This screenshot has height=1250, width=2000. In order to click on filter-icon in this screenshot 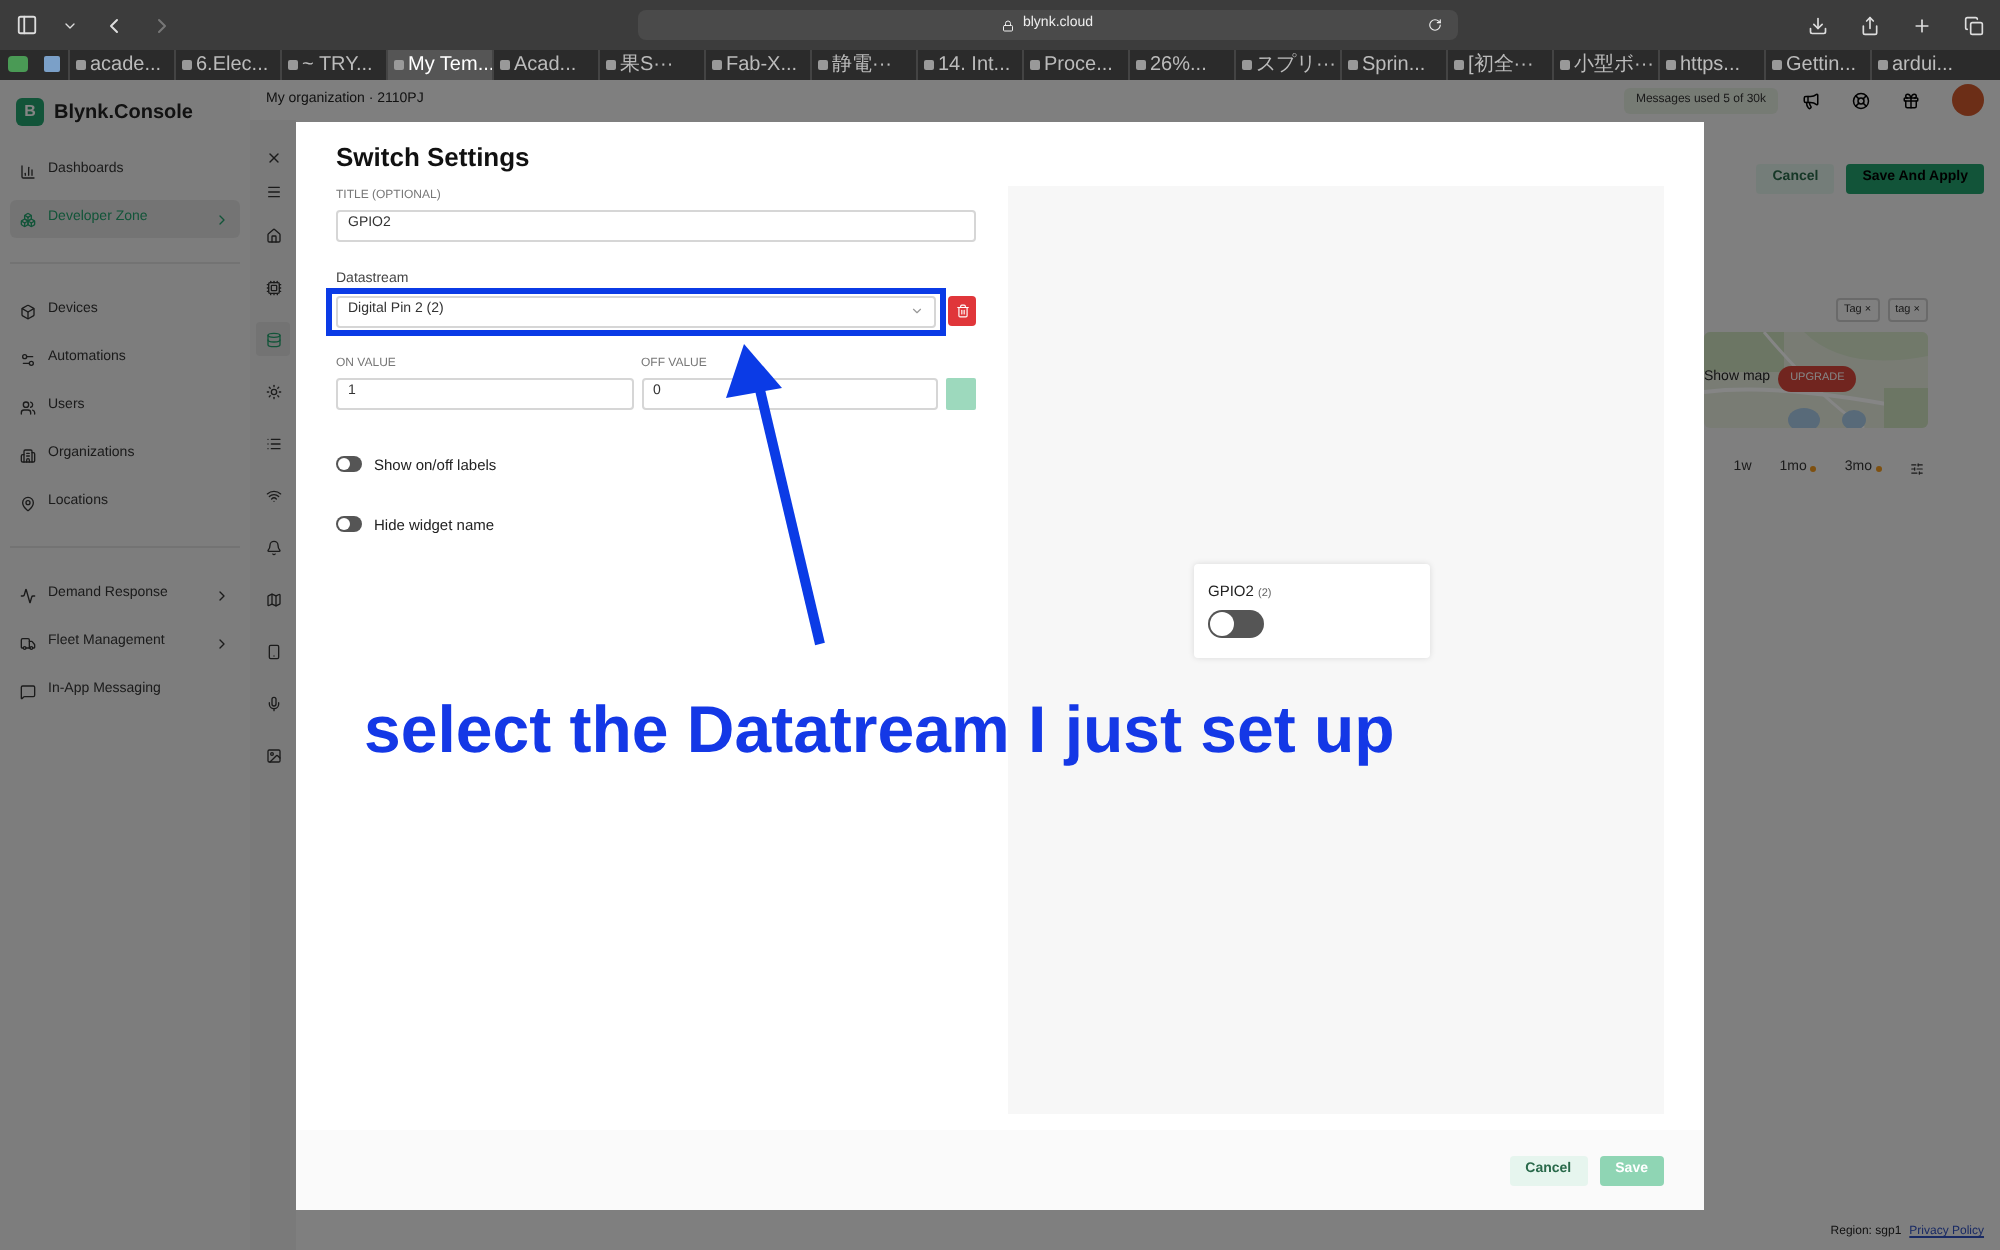, I will do `click(1917, 469)`.